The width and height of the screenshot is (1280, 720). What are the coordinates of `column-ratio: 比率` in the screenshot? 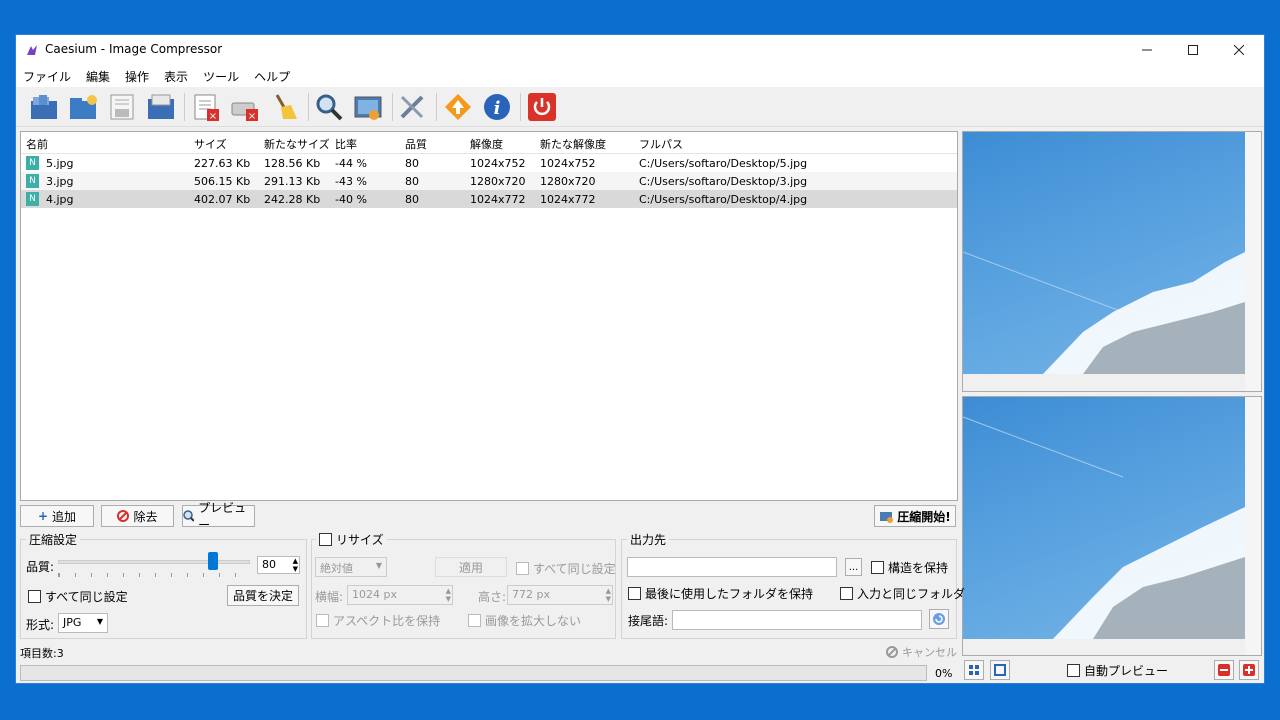 It's located at (346, 144).